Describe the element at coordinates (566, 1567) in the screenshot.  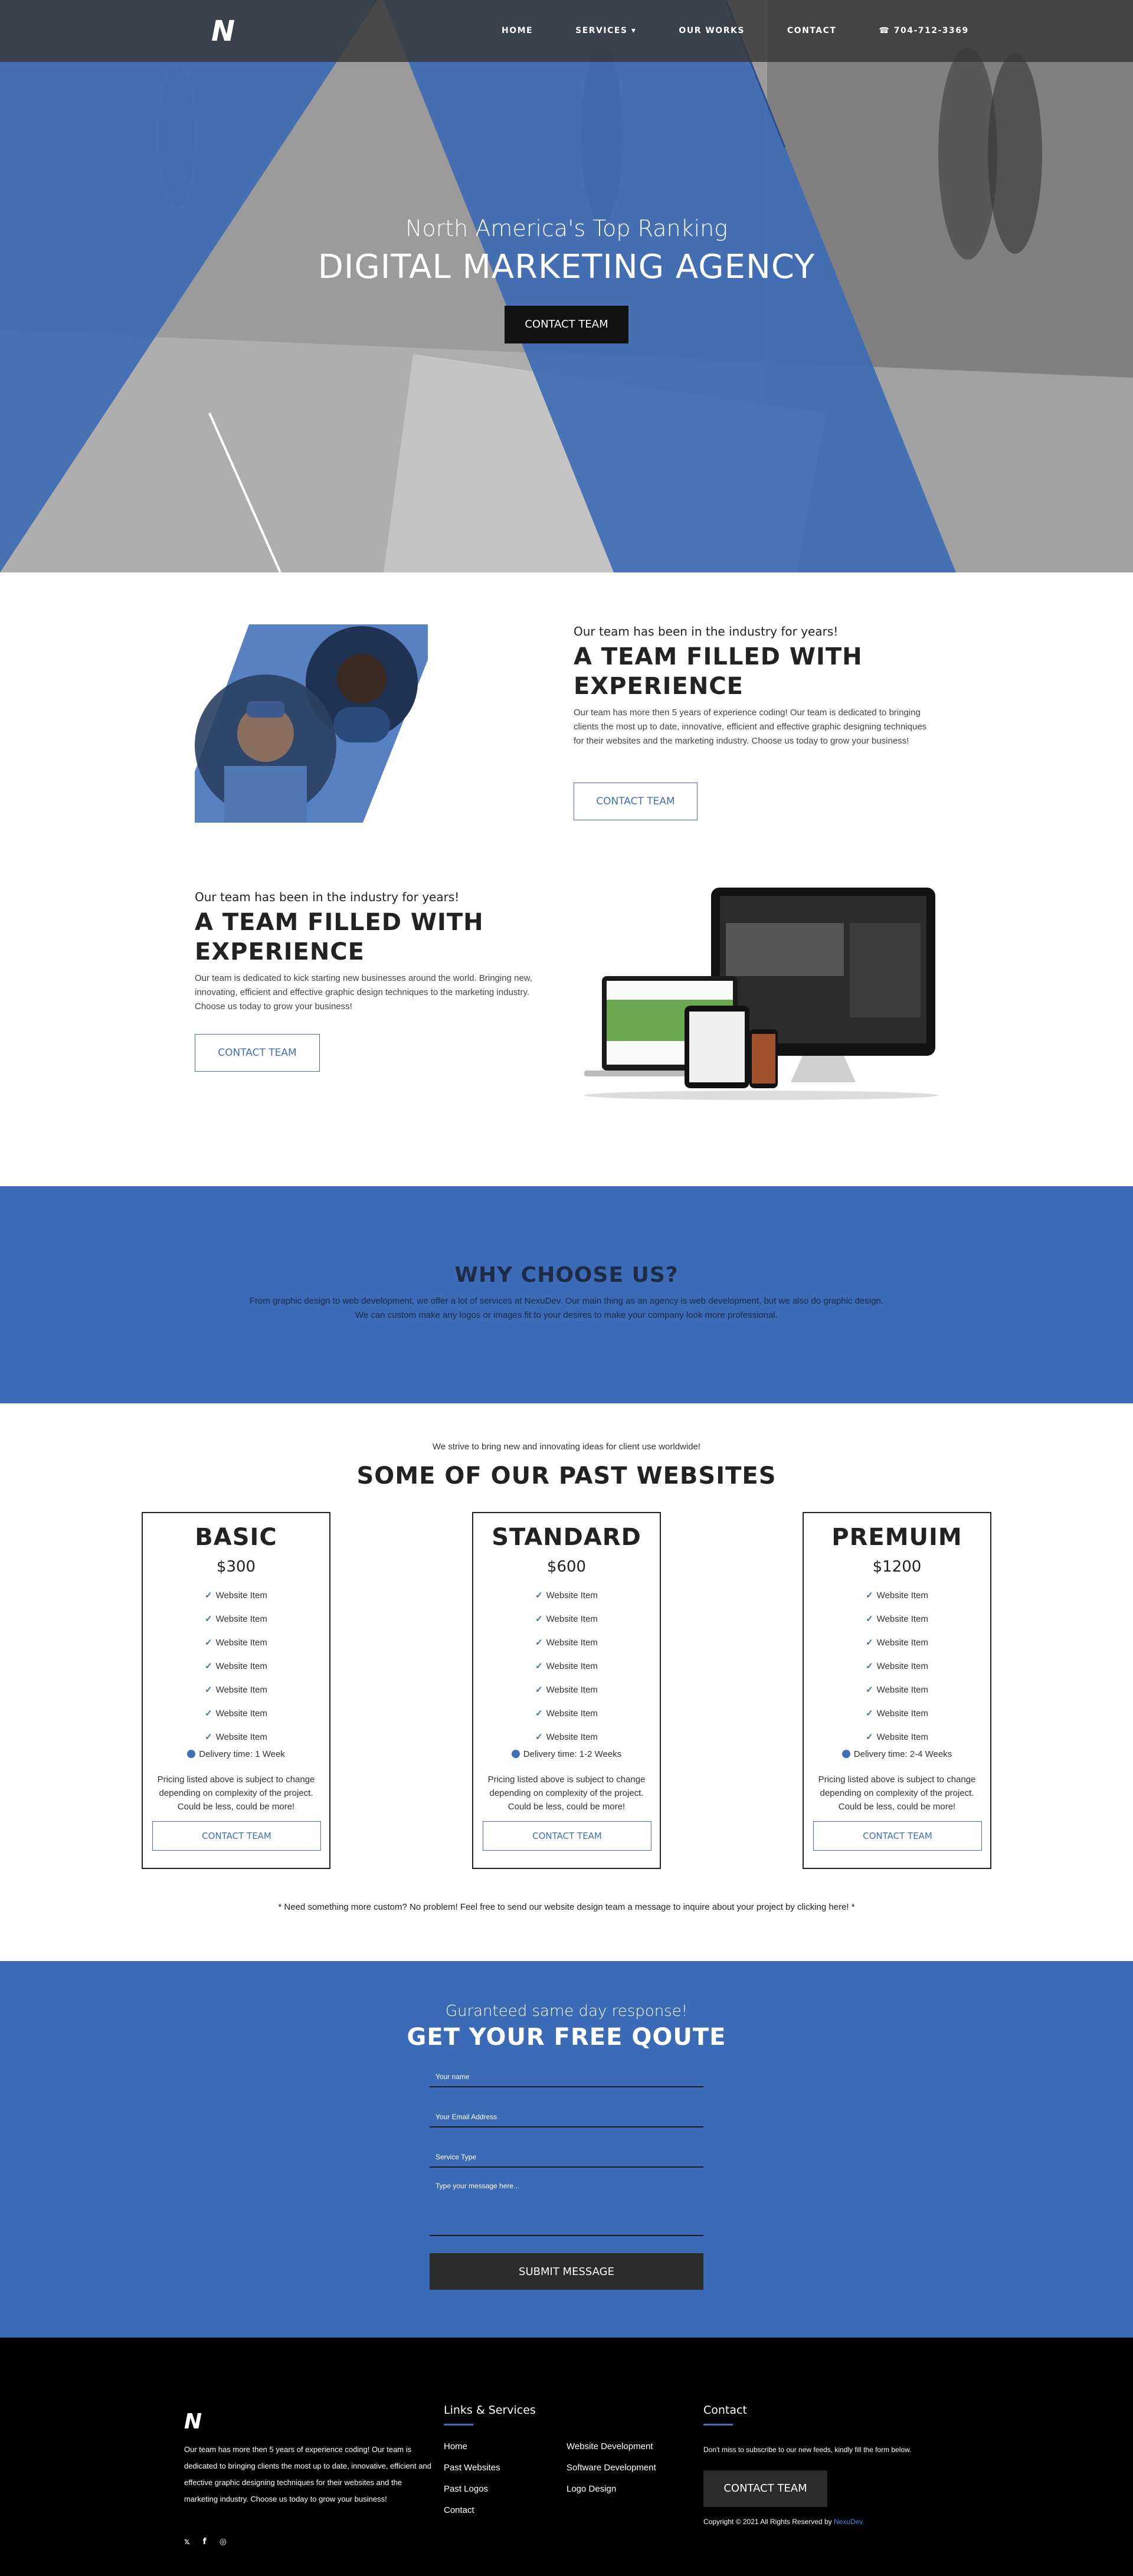
I see `plan-price: $600` at that location.